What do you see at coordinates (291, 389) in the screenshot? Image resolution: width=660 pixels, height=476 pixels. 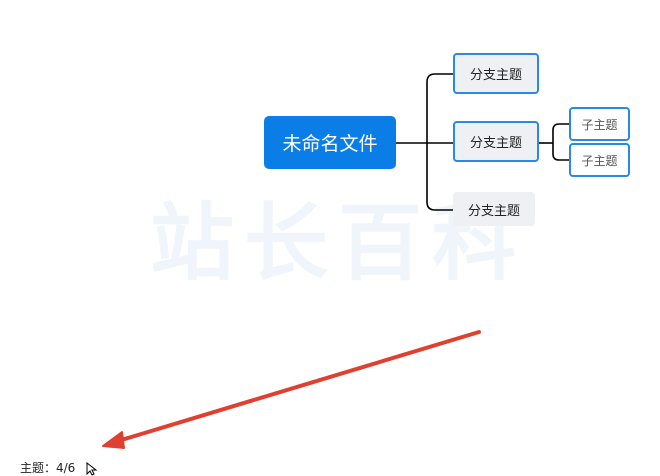 I see `annotation-arrow` at bounding box center [291, 389].